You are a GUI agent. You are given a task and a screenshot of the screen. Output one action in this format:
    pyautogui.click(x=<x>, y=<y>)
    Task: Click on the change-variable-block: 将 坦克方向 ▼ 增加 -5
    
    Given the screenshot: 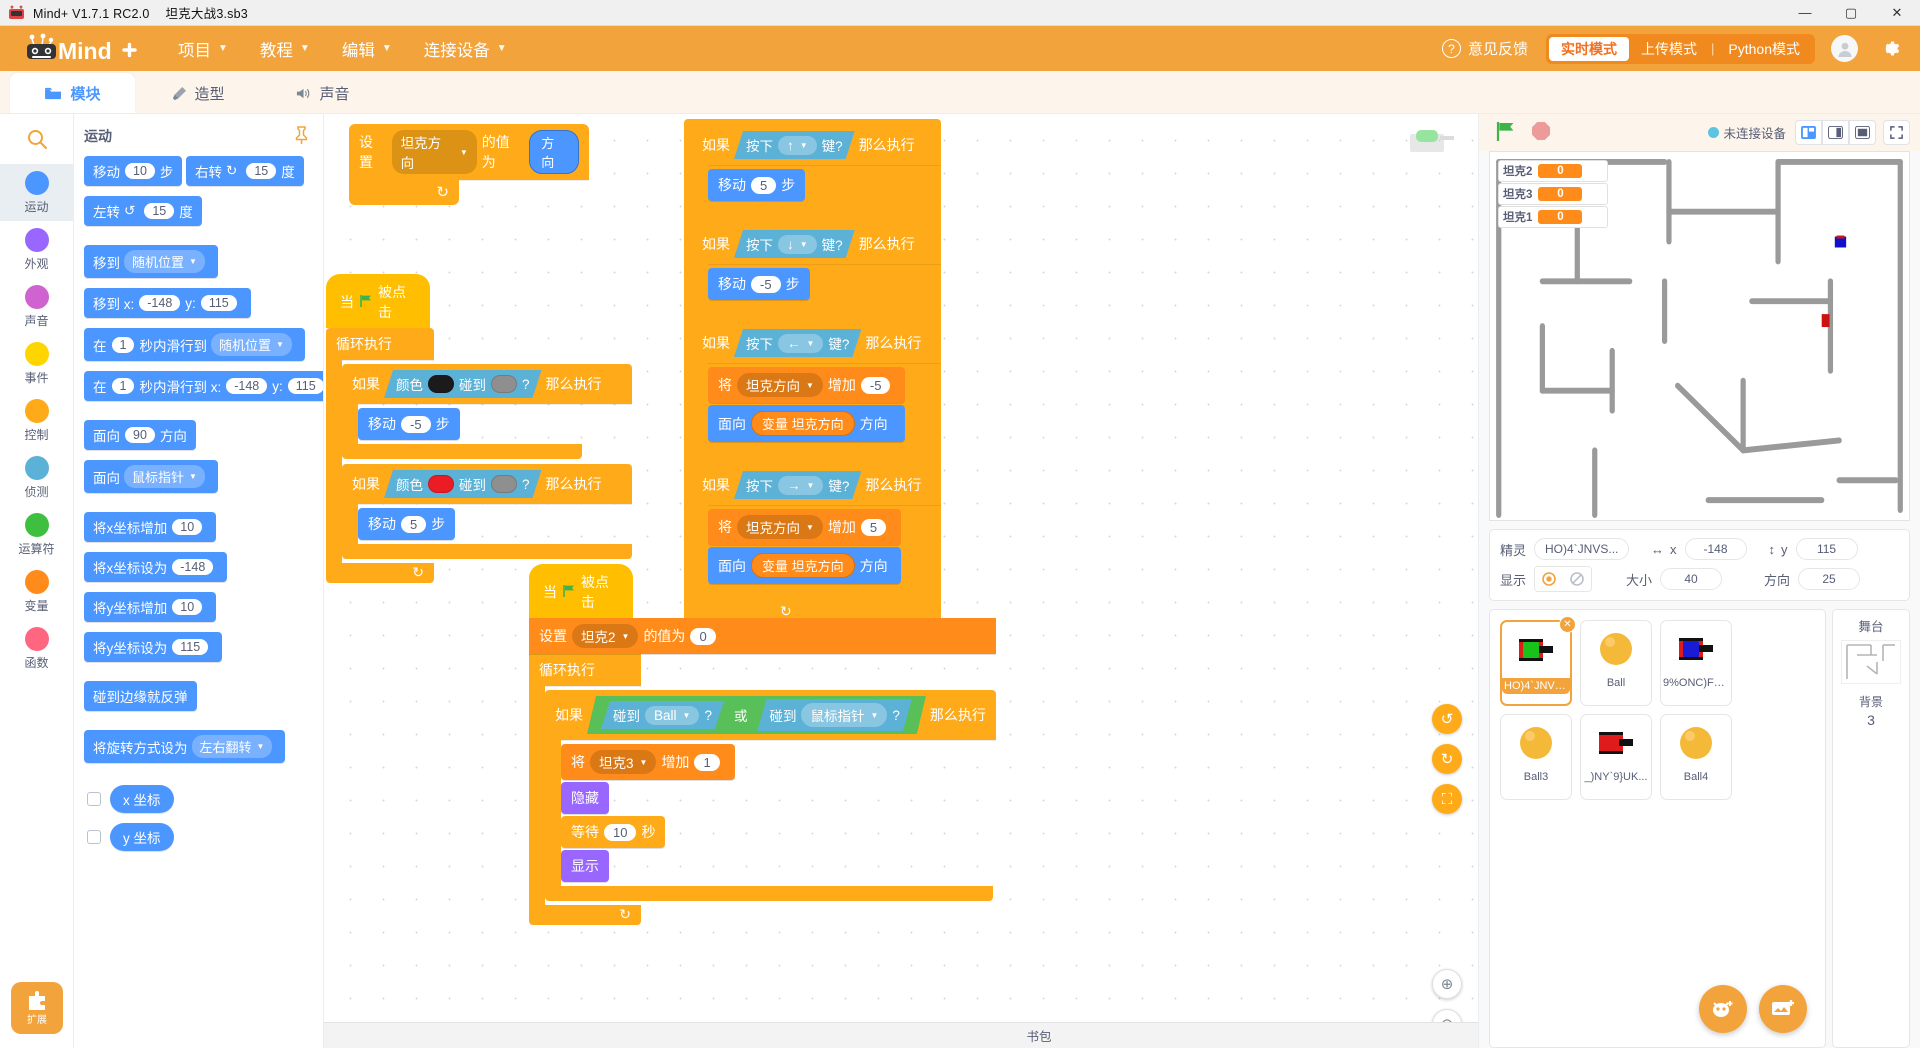 What is the action you would take?
    pyautogui.click(x=807, y=385)
    